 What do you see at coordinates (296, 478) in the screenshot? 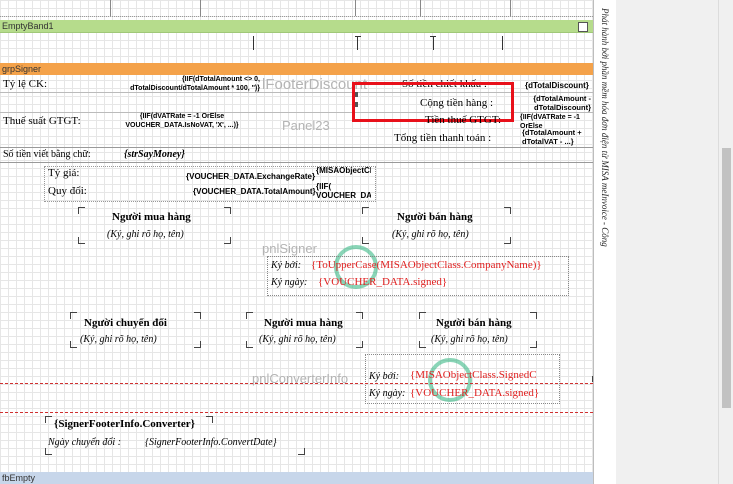
I see `empty-footer-band: fbEmpty` at bounding box center [296, 478].